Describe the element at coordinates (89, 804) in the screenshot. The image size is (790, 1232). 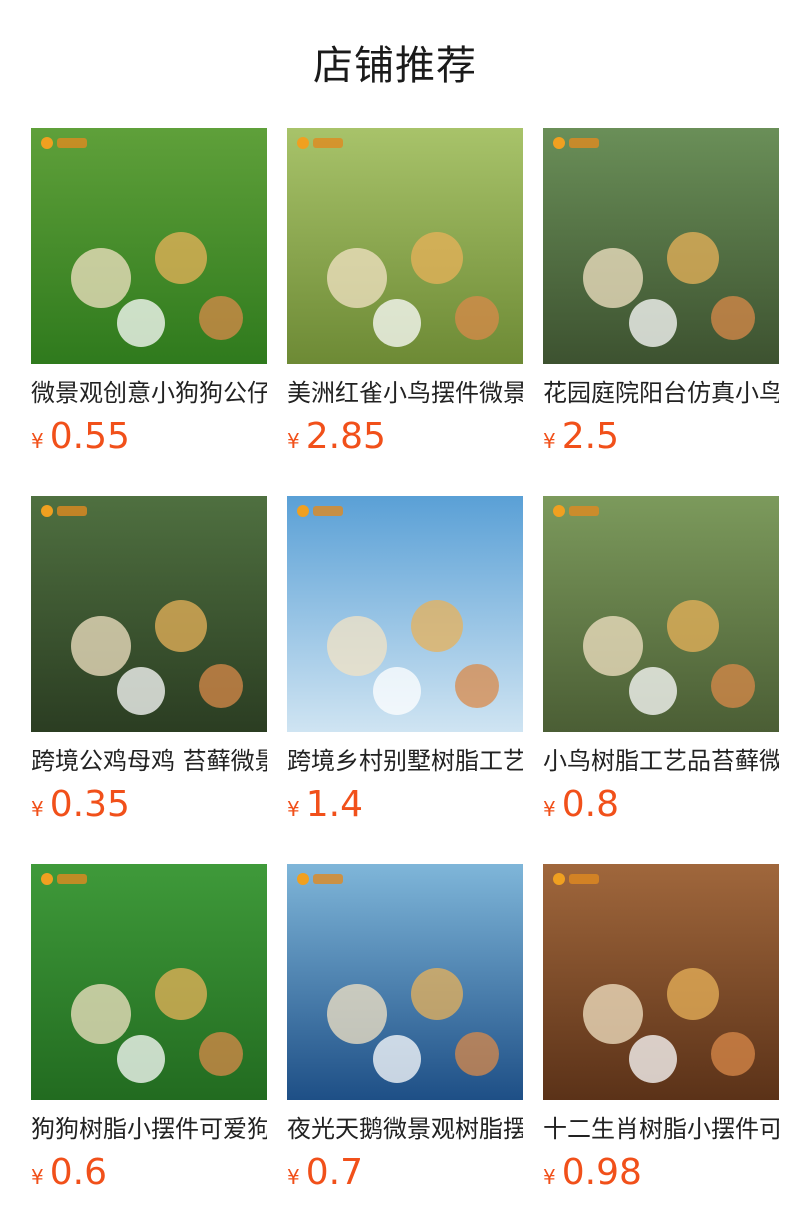
I see `price-value: 0.35` at that location.